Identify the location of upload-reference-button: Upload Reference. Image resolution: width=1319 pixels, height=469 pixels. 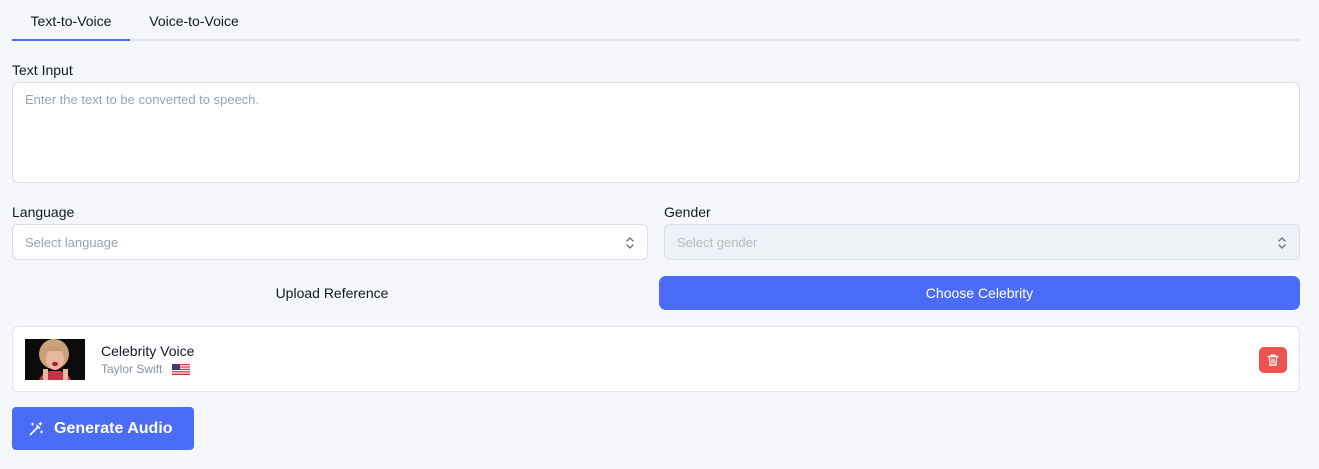
(332, 293).